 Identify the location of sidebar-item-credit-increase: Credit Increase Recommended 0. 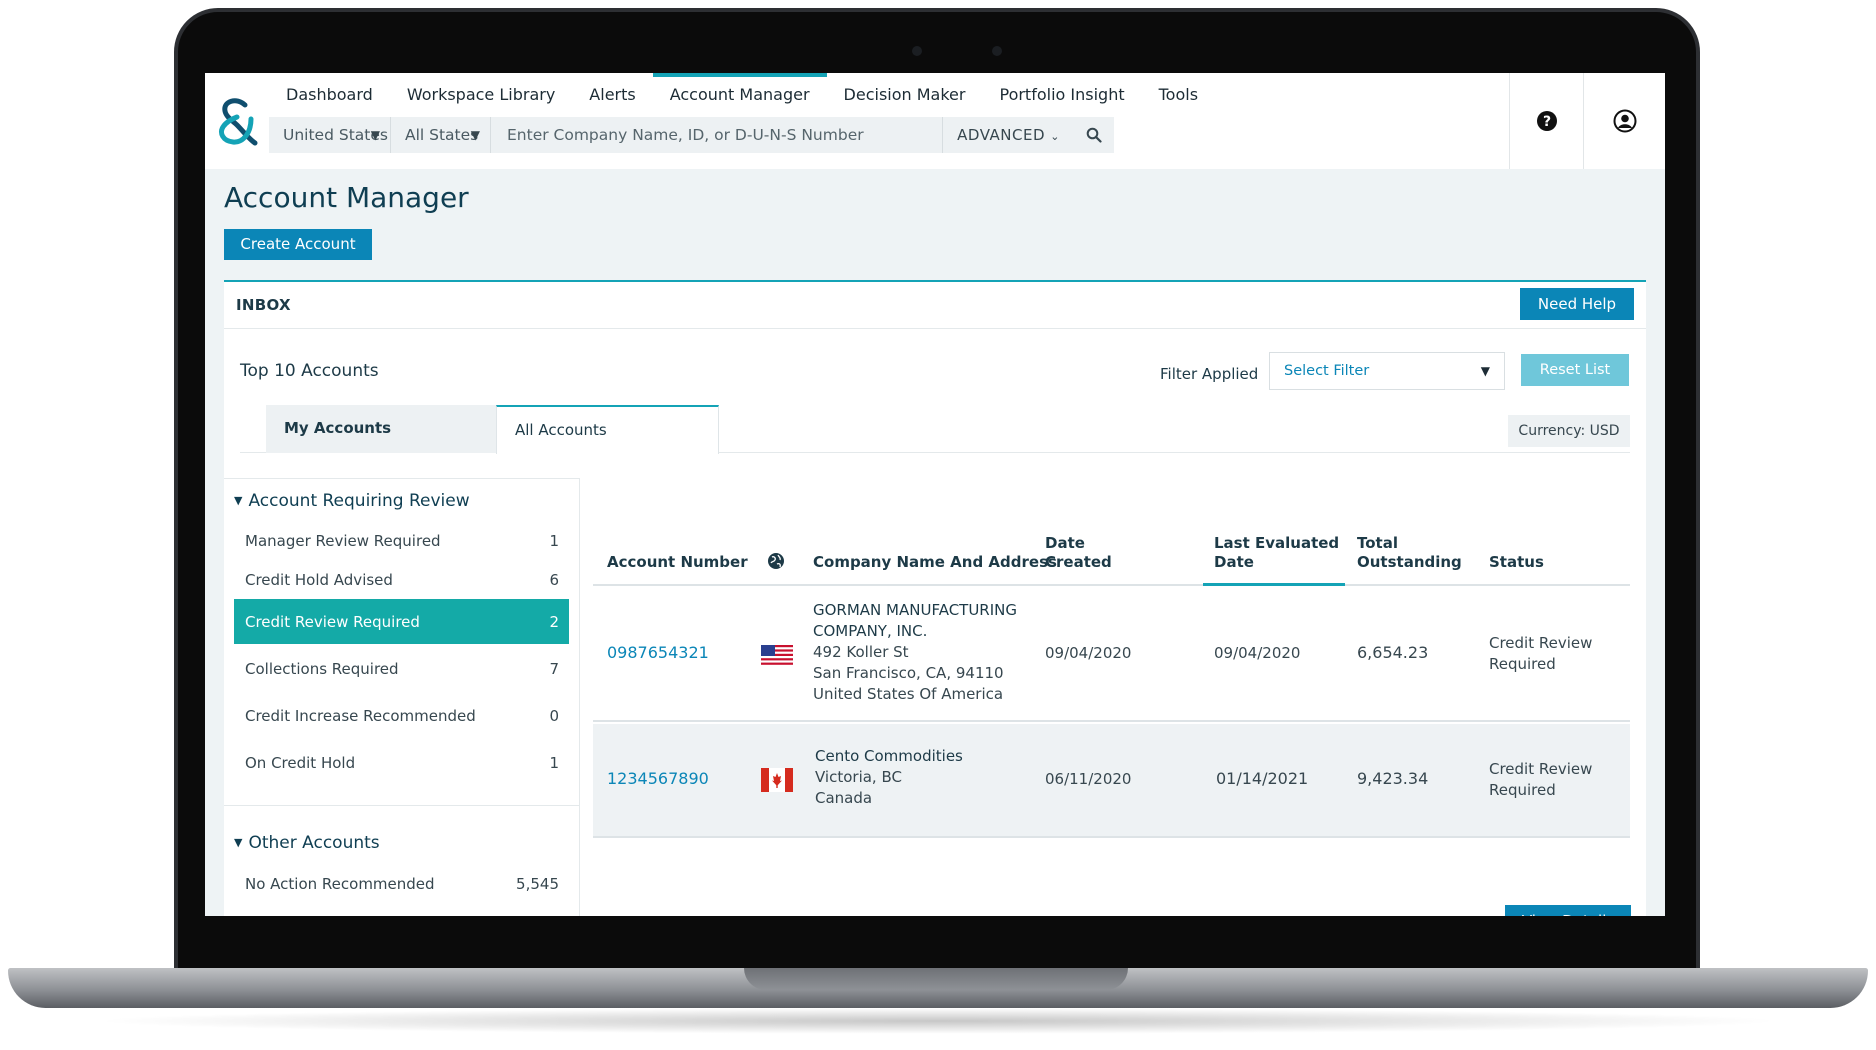
(401, 716).